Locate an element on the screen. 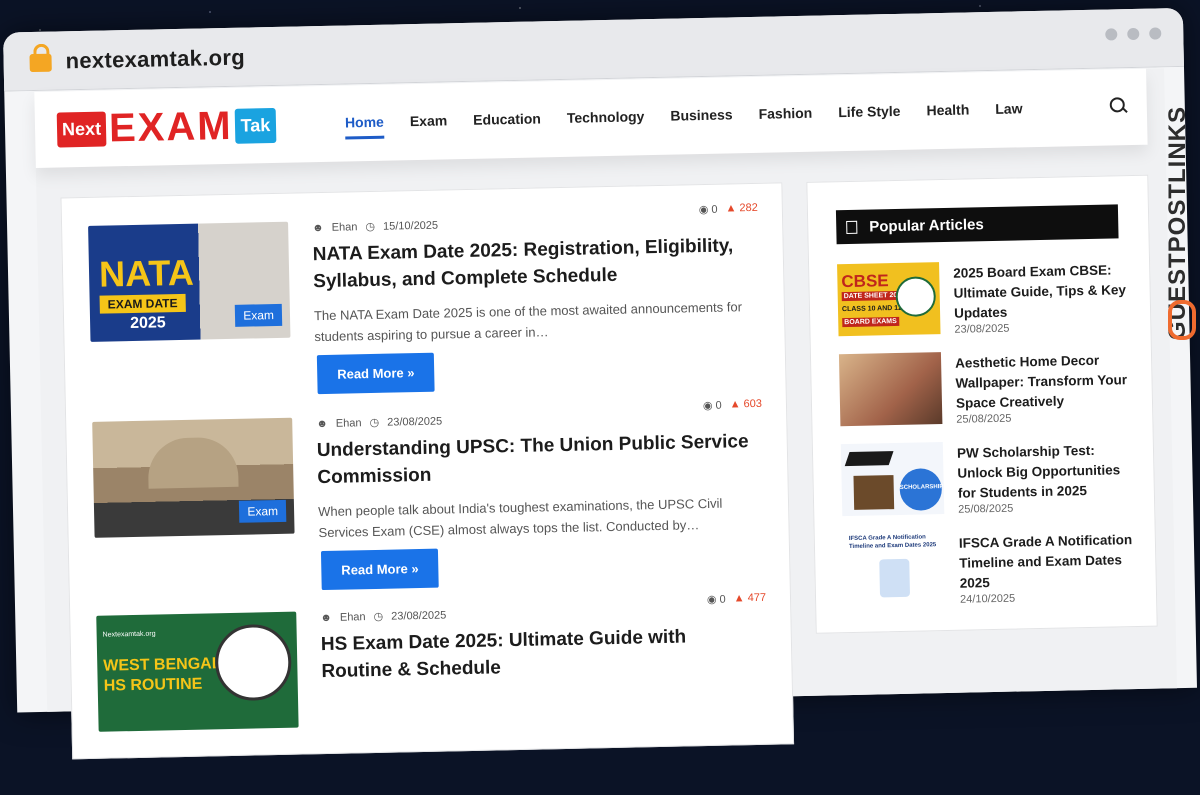  post-stats: ◉ 0 ▲ 477 is located at coordinates (736, 599).